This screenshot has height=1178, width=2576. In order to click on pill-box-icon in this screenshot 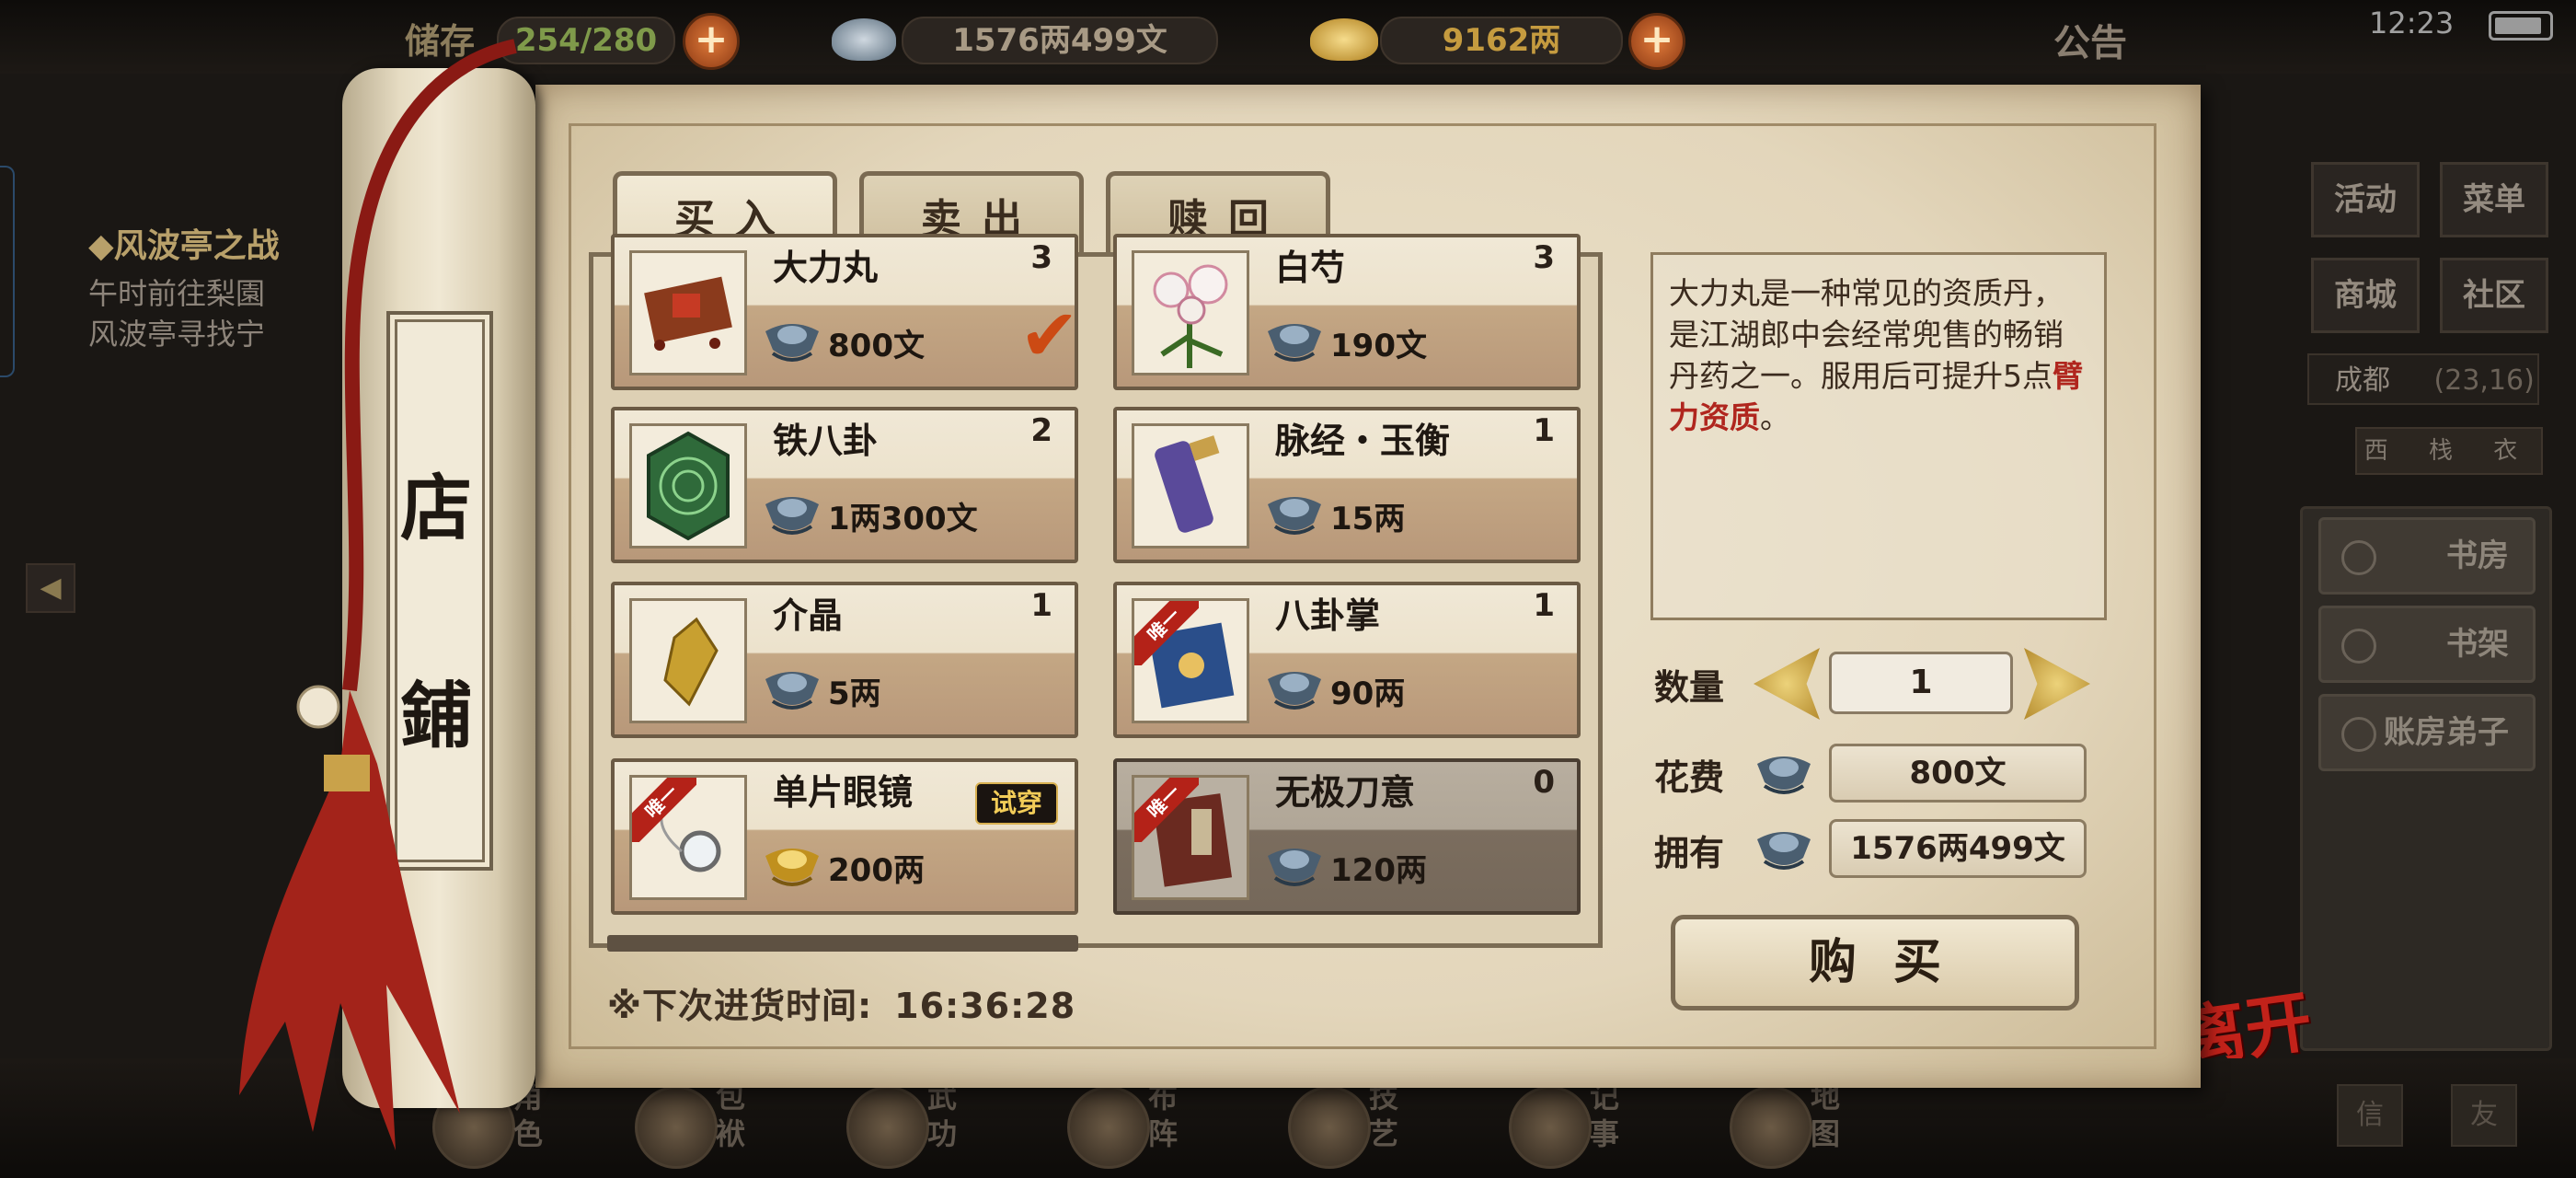, I will do `click(688, 313)`.